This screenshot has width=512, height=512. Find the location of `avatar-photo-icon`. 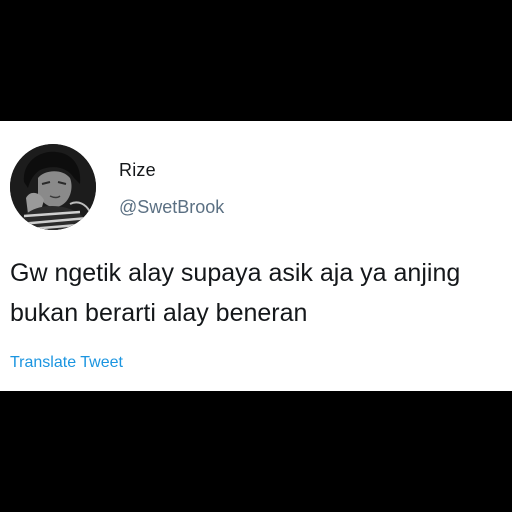

avatar-photo-icon is located at coordinates (53, 187).